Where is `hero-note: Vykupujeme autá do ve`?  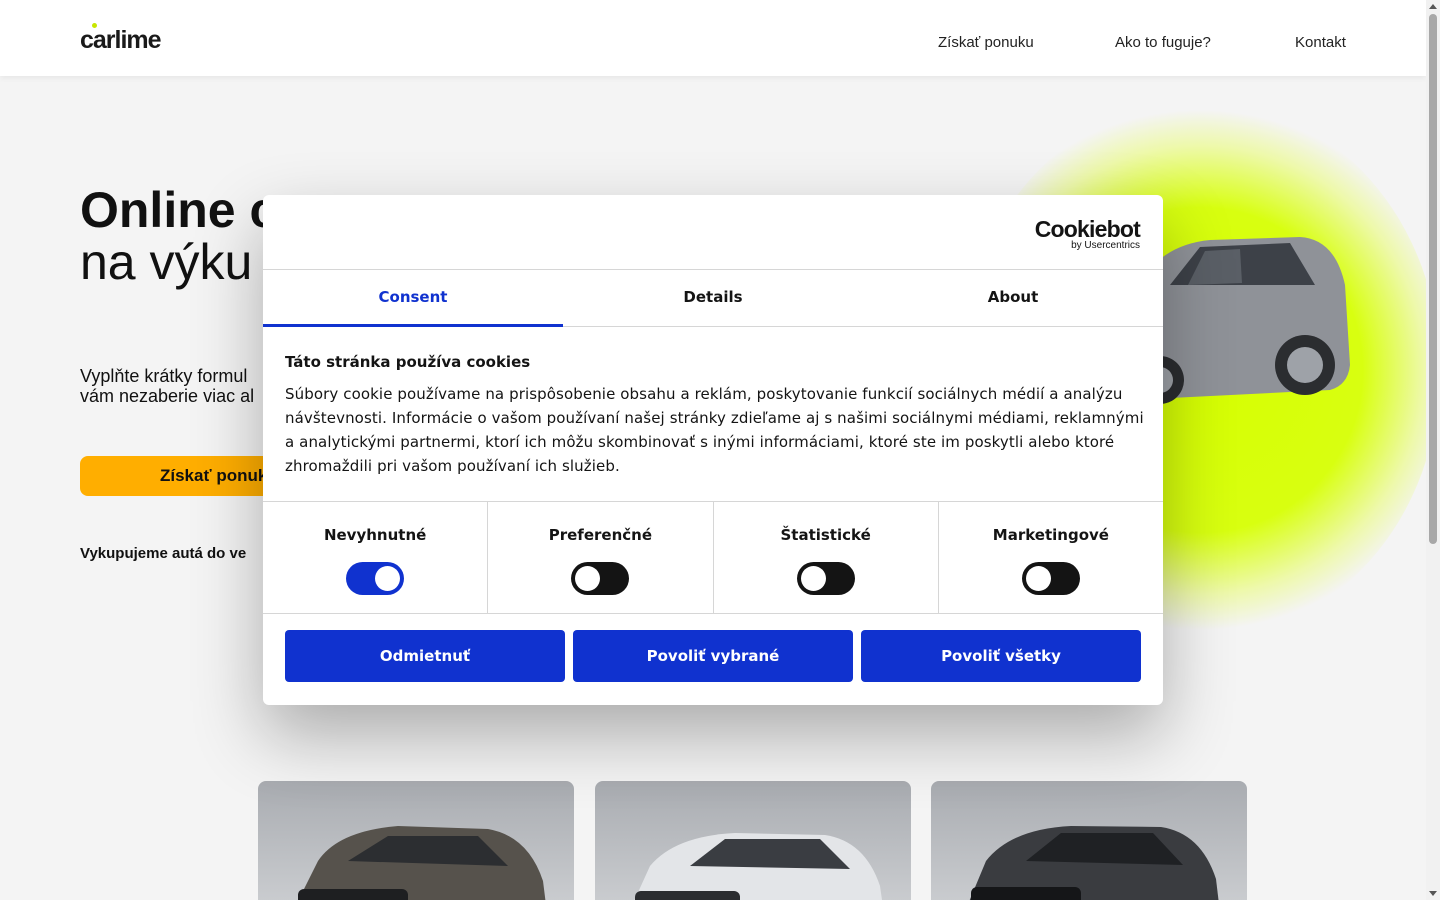
hero-note: Vykupujeme autá do ve is located at coordinates (163, 553).